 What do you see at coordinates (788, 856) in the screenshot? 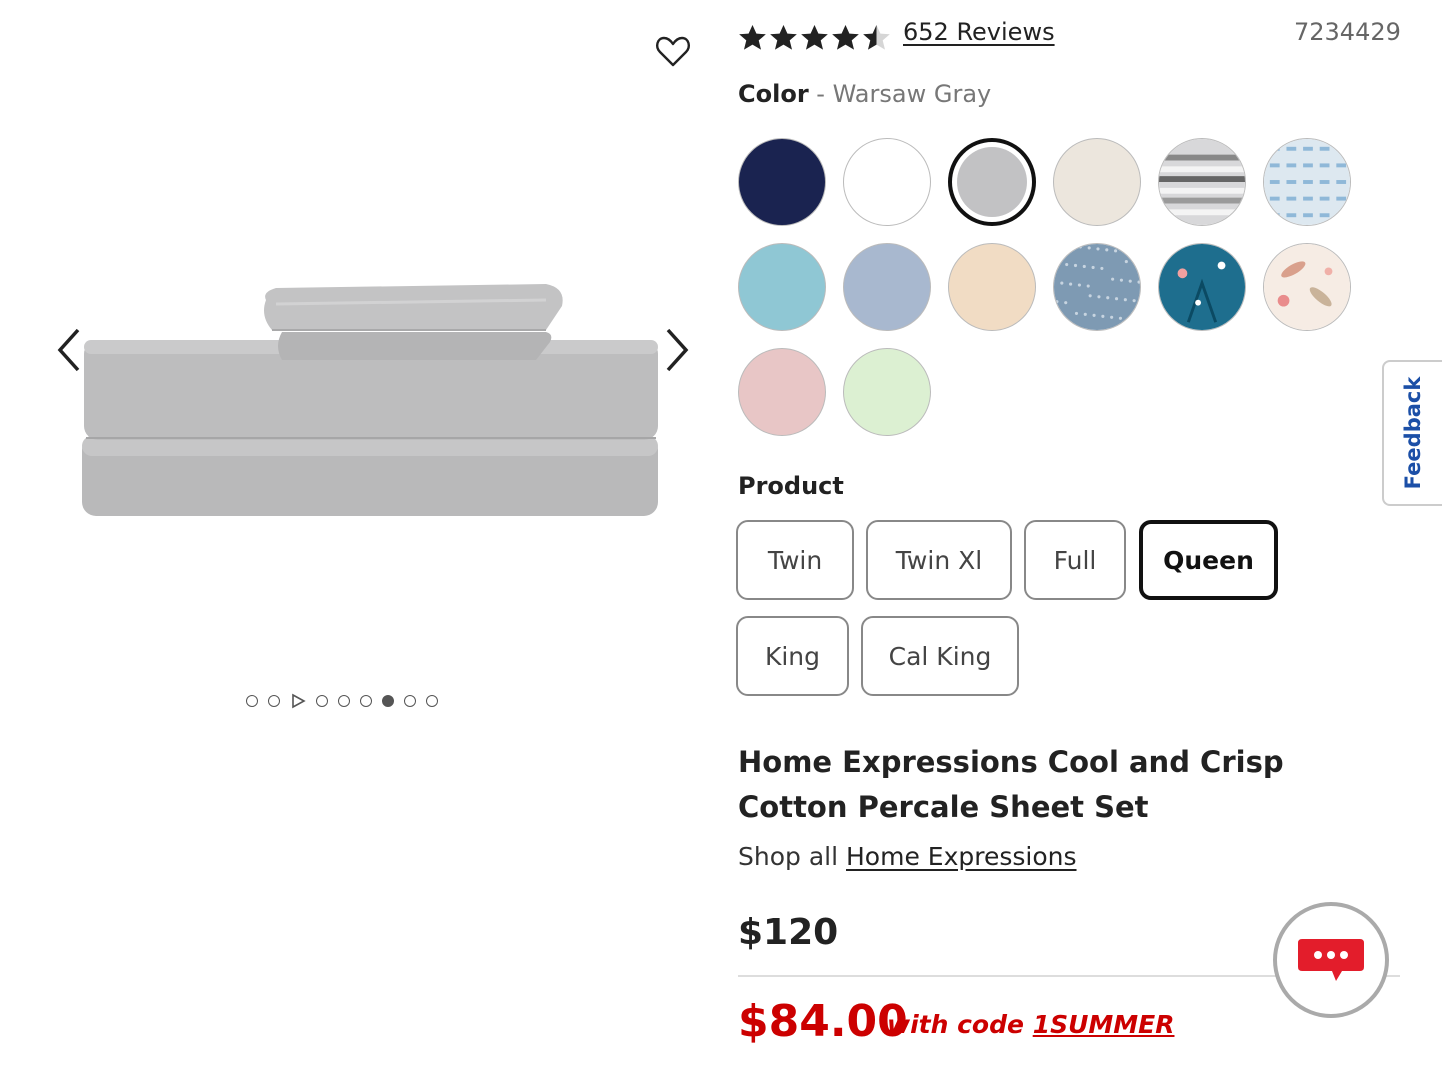
I see `shop-all-prefix: Shop all` at bounding box center [788, 856].